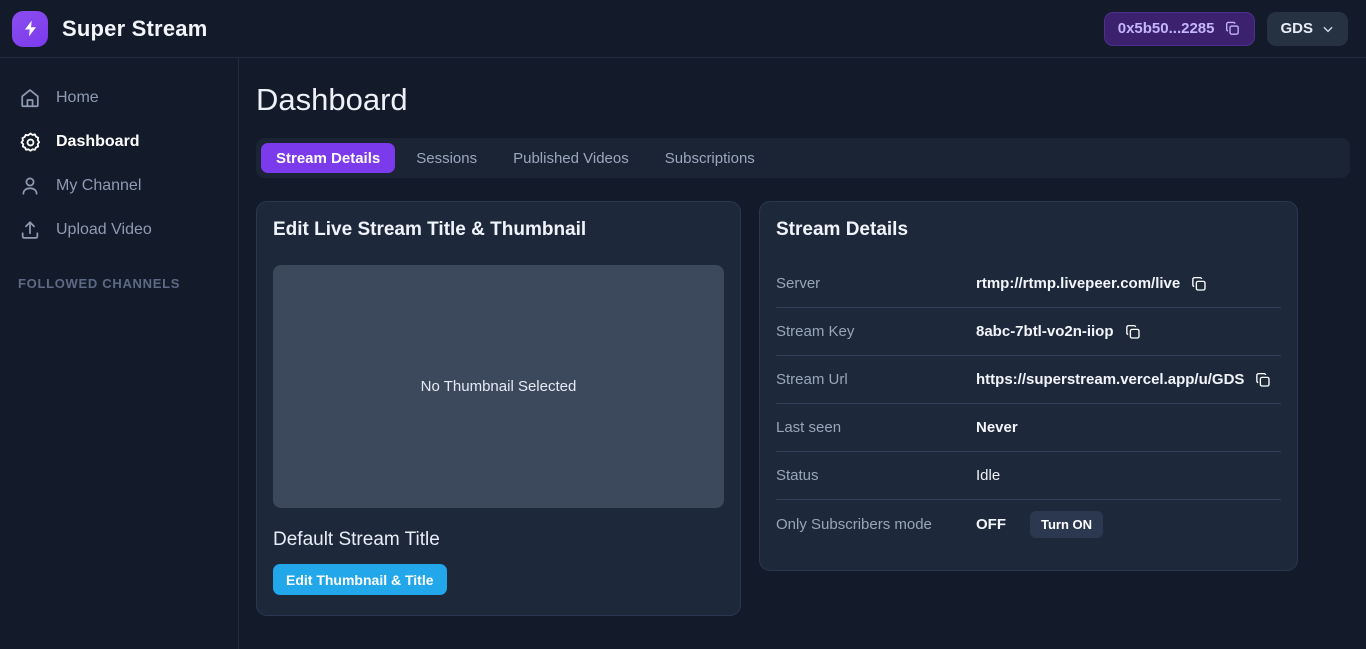 The width and height of the screenshot is (1366, 649). Describe the element at coordinates (30, 98) in the screenshot. I see `home-icon` at that location.